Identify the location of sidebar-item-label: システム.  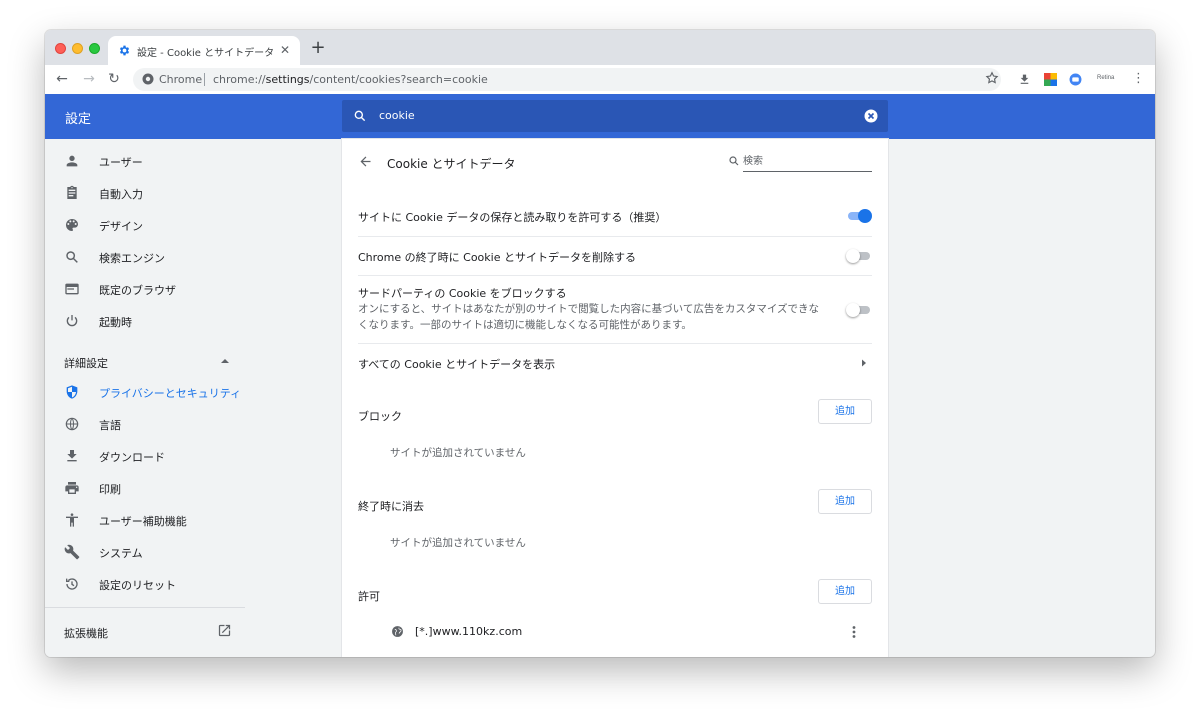
(121, 553).